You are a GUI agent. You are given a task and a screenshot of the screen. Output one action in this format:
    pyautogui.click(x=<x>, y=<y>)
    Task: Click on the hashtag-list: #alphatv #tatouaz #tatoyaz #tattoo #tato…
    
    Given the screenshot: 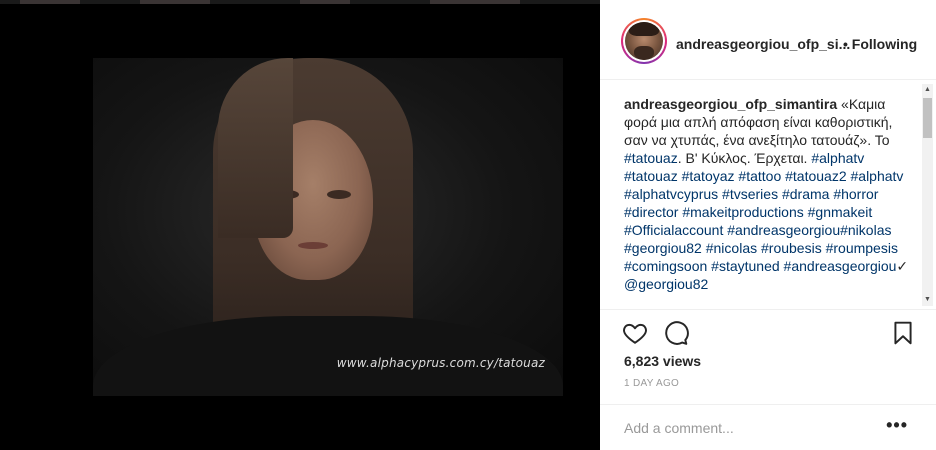 What is the action you would take?
    pyautogui.click(x=763, y=212)
    